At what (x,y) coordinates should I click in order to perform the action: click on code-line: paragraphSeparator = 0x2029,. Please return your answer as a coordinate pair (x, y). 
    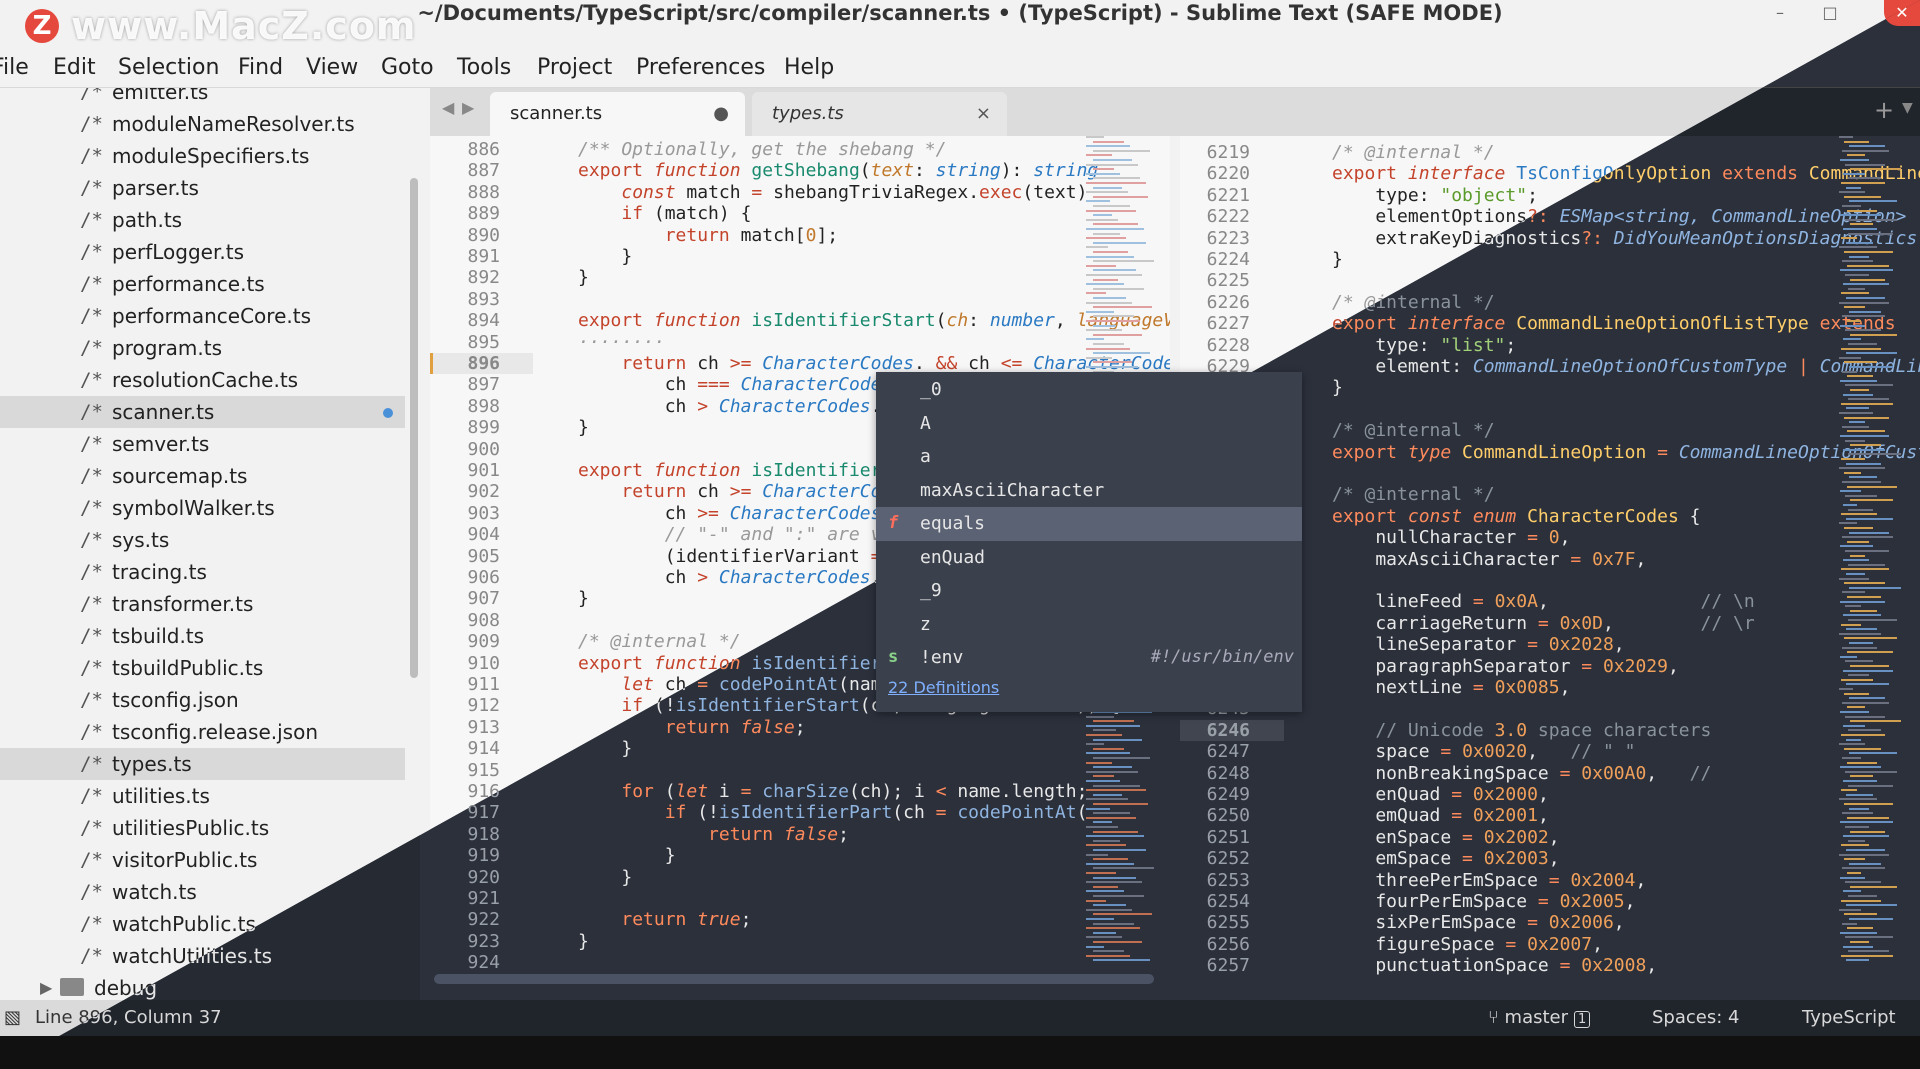
    Looking at the image, I should click on (1505, 666).